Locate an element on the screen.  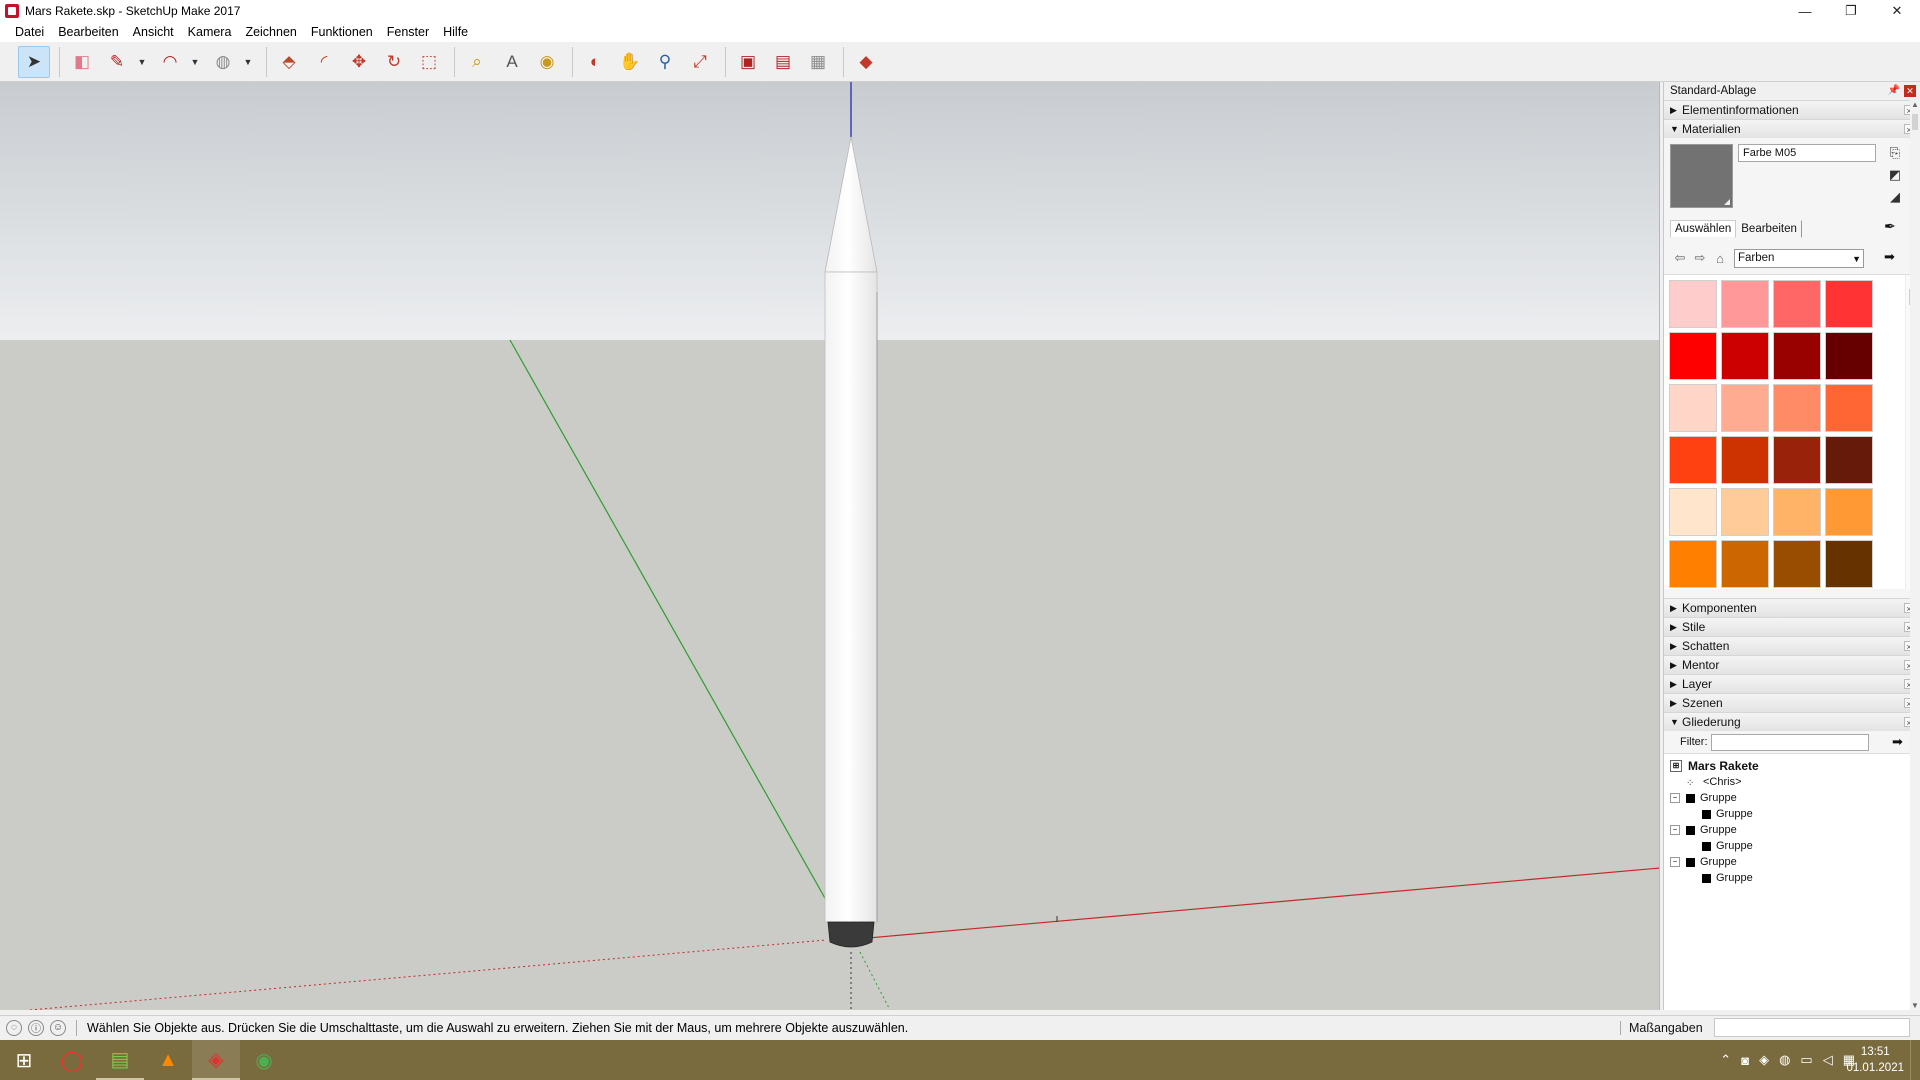
rotate-tool-button: ↻ is located at coordinates (394, 62).